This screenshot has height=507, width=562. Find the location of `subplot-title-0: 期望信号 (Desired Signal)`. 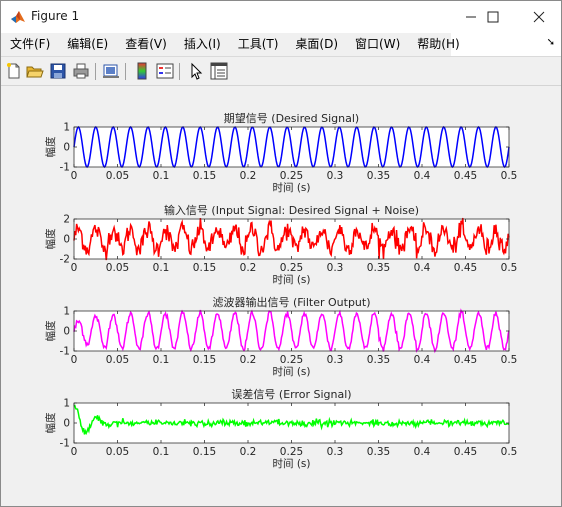

subplot-title-0: 期望信号 (Desired Signal) is located at coordinates (291, 118).